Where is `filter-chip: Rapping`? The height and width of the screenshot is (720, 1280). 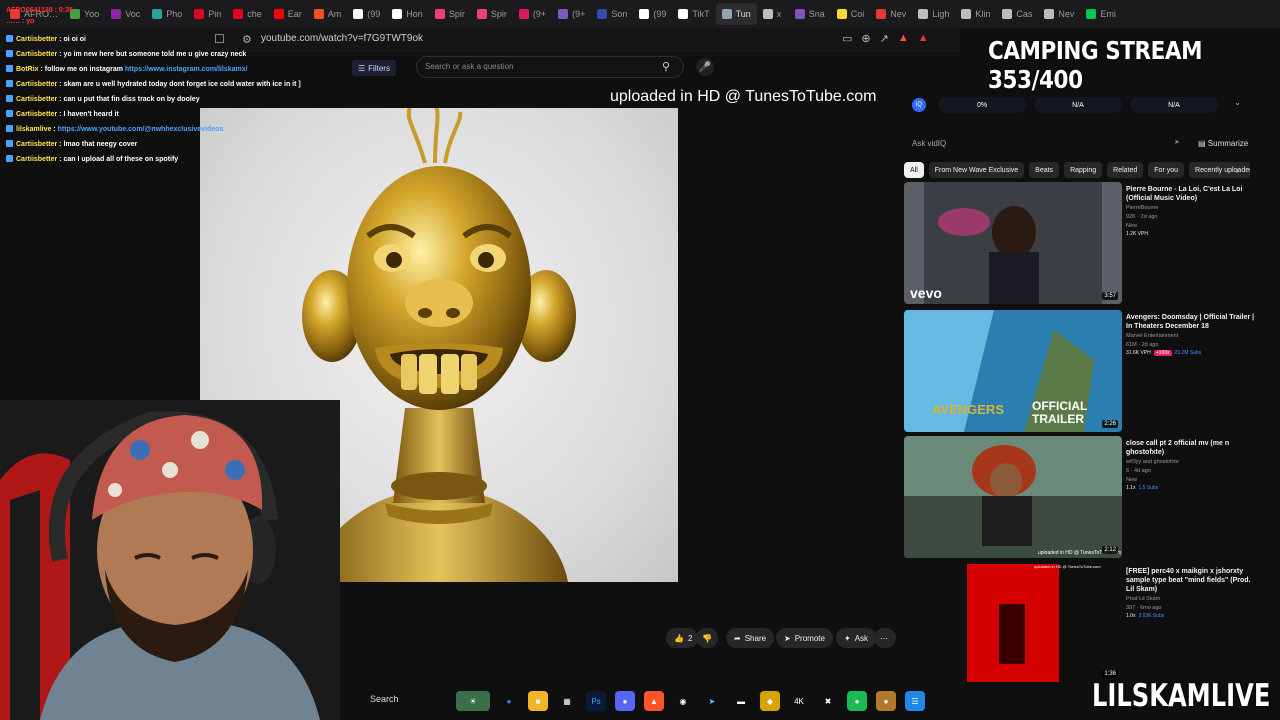 filter-chip: Rapping is located at coordinates (1083, 170).